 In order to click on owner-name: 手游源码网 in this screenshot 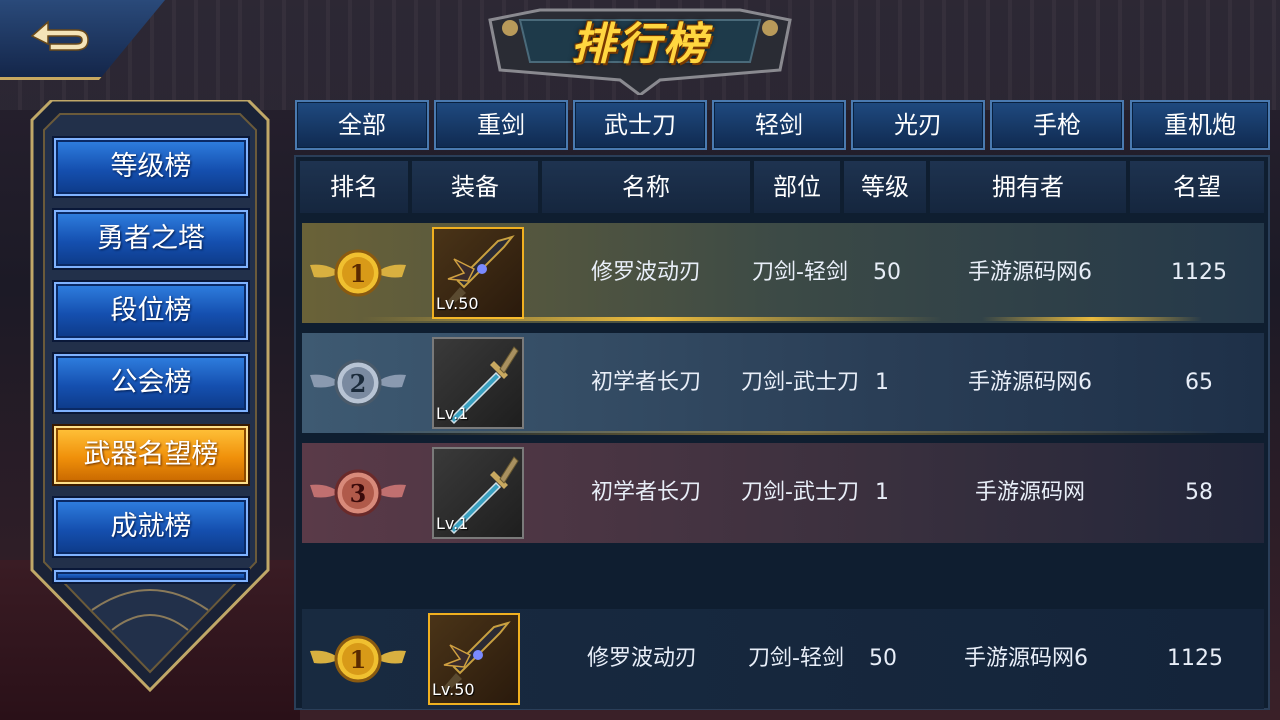, I will do `click(1029, 492)`.